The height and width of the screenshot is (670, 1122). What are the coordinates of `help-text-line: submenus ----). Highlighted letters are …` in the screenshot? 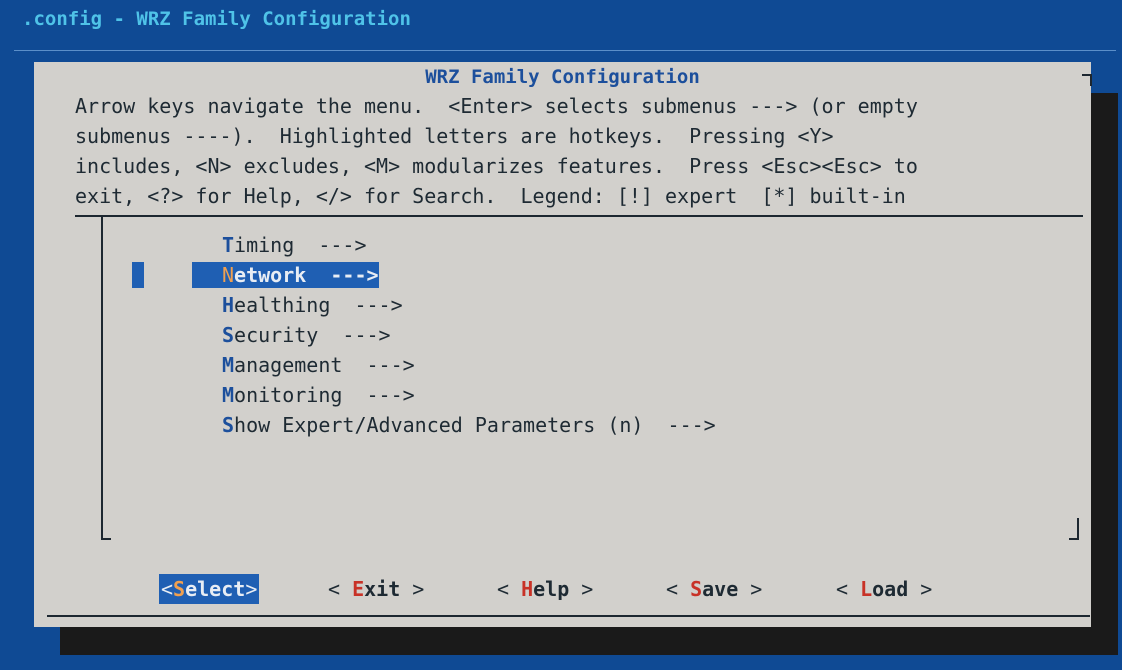 It's located at (454, 136).